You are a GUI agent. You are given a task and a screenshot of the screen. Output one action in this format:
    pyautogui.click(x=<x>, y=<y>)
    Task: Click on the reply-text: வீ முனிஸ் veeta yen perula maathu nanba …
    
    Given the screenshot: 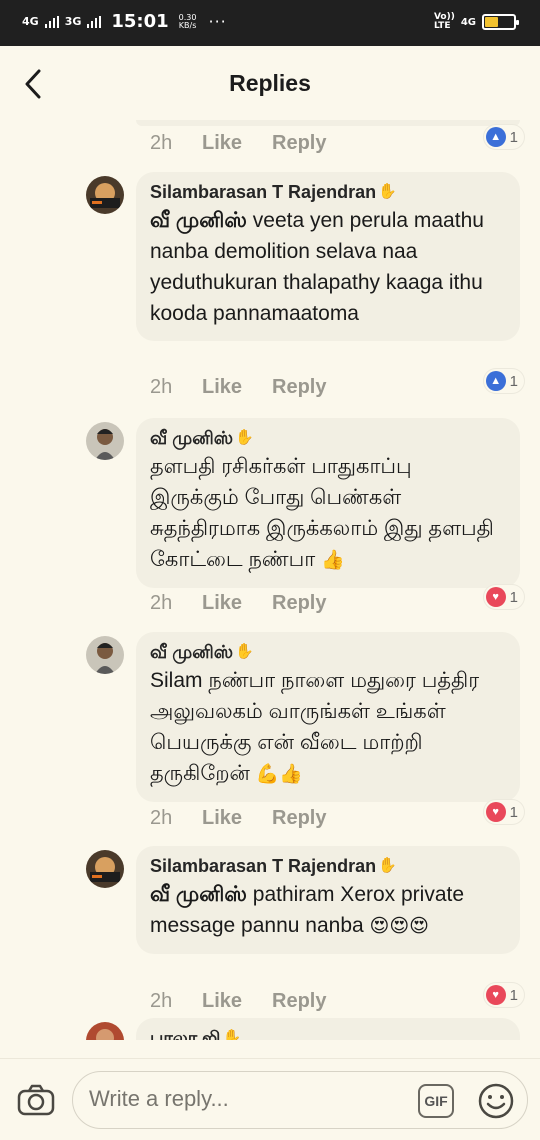 What is the action you would take?
    pyautogui.click(x=328, y=267)
    